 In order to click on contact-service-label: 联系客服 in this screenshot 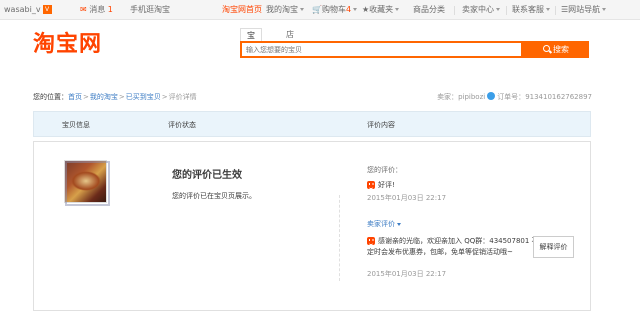, I will do `click(528, 9)`.